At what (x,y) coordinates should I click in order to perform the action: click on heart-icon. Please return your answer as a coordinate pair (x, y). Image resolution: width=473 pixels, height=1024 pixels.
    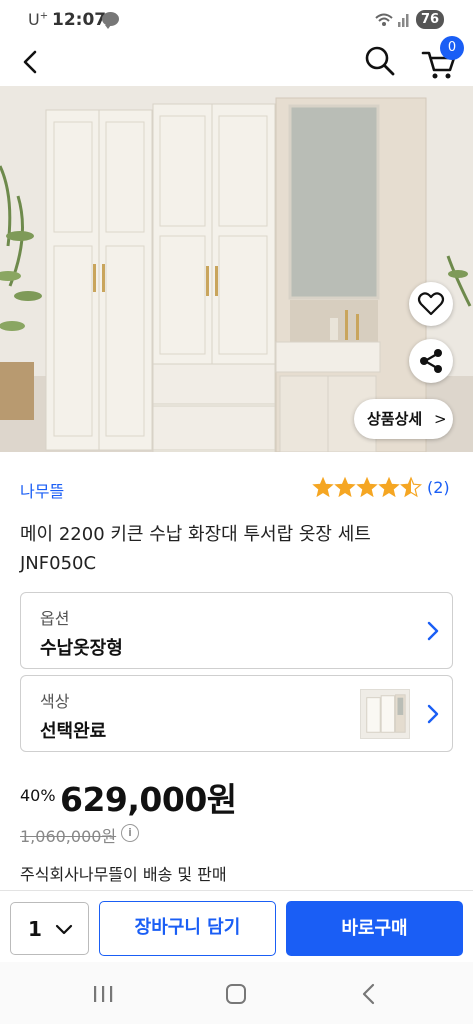
    Looking at the image, I should click on (431, 304).